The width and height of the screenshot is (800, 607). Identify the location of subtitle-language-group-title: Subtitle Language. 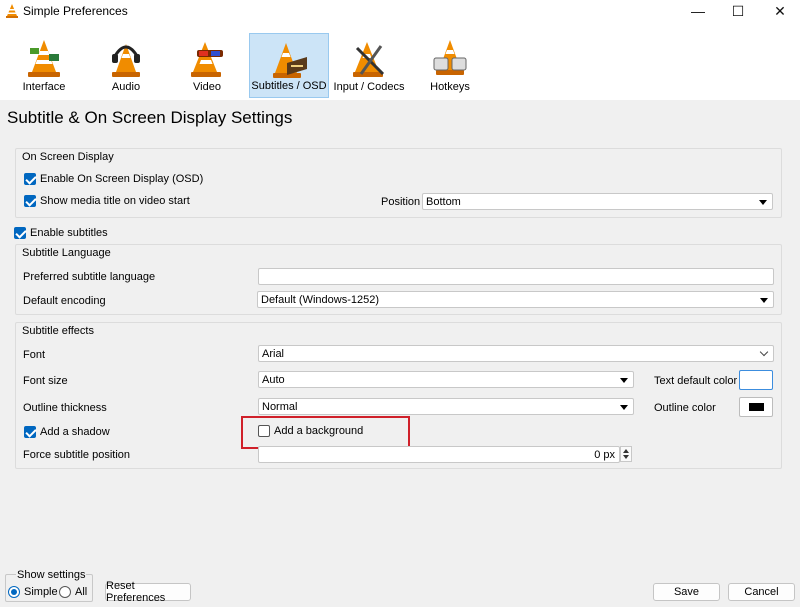
(66, 253).